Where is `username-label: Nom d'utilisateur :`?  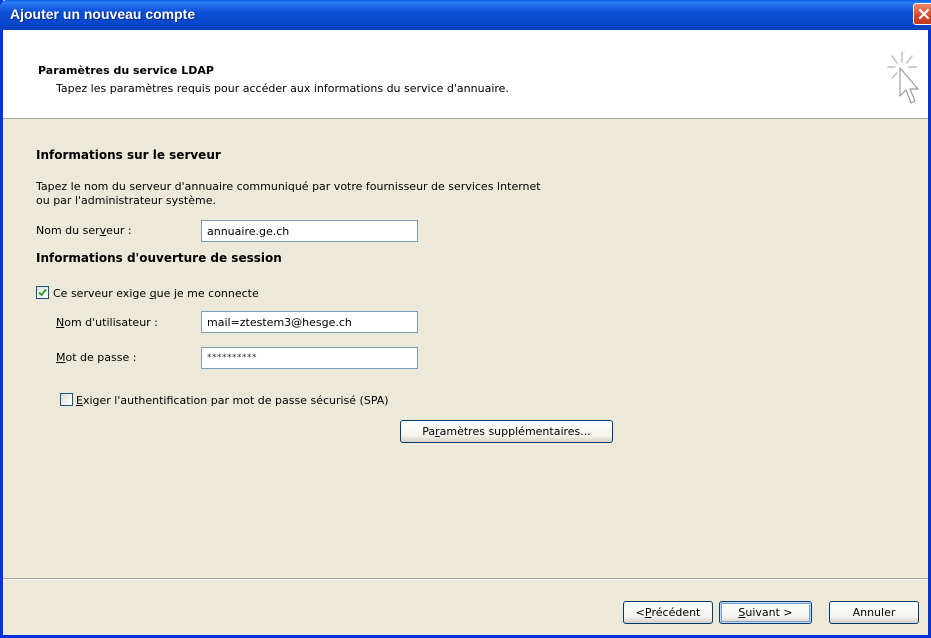 username-label: Nom d'utilisateur : is located at coordinates (107, 322).